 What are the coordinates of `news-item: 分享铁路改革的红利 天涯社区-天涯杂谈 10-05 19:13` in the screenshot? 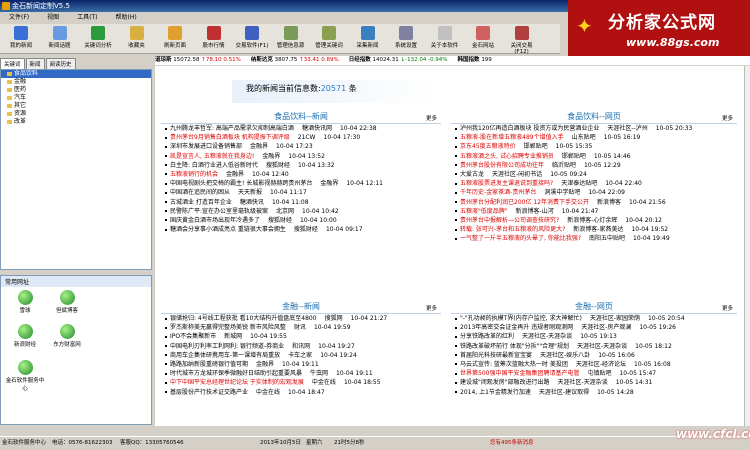 It's located at (594, 336).